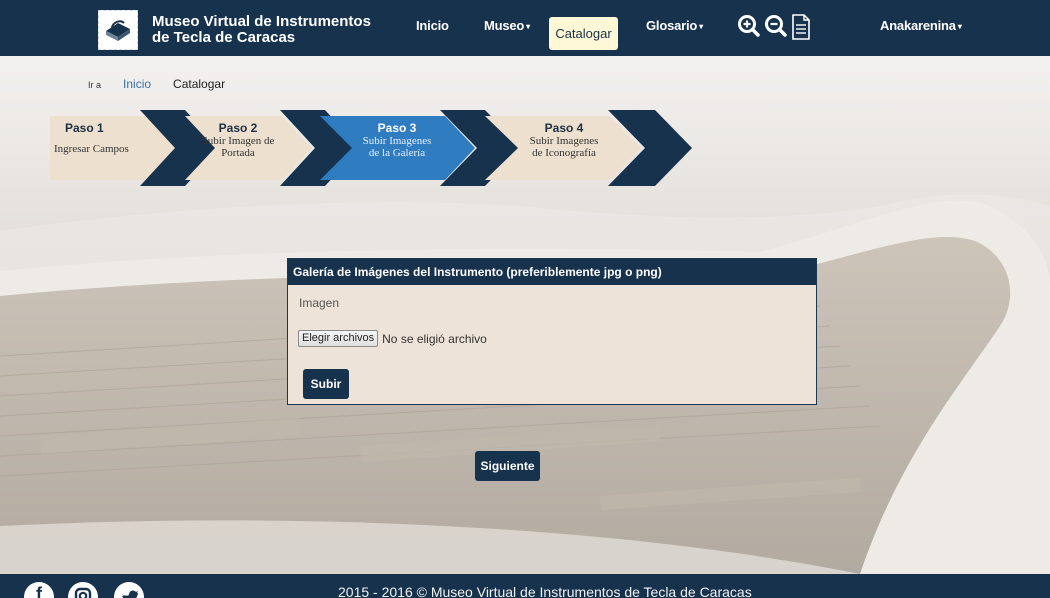  What do you see at coordinates (199, 84) in the screenshot?
I see `breadcrumb-current: Catalogar` at bounding box center [199, 84].